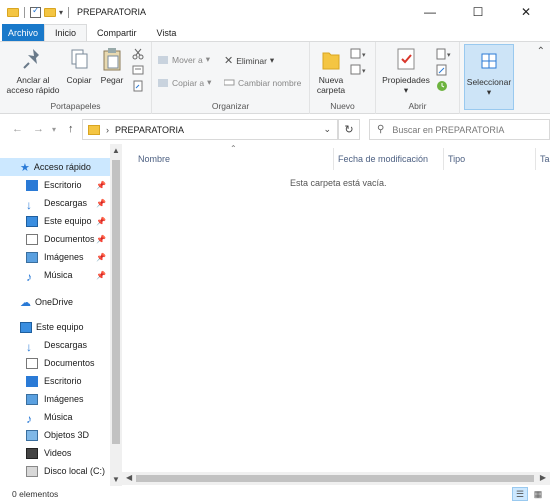 This screenshot has width=550, height=502. What do you see at coordinates (32, 453) in the screenshot?
I see `videos-icon` at bounding box center [32, 453].